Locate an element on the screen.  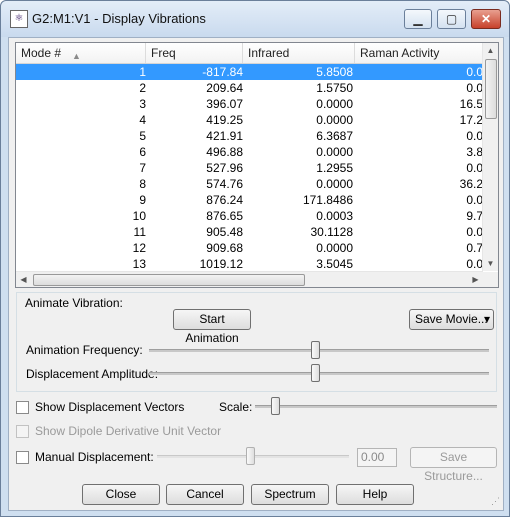
molecule-icon: ⚛ is located at coordinates (19, 19).